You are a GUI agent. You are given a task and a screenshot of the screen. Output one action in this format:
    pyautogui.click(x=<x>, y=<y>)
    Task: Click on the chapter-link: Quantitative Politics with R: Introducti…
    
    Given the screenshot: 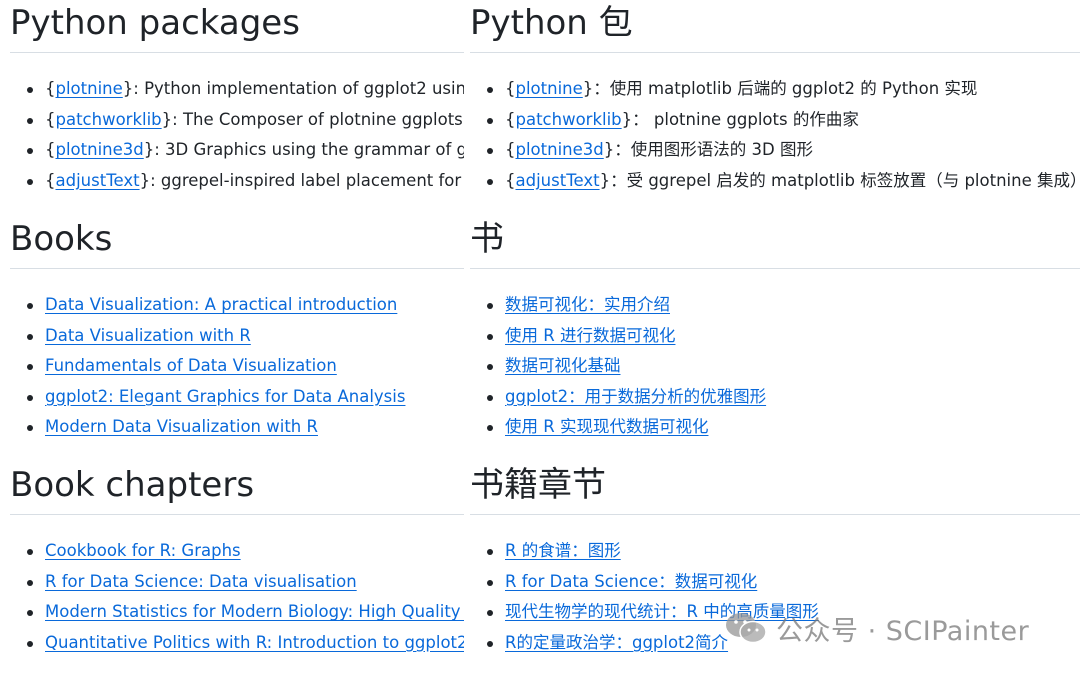 What is the action you would take?
    pyautogui.click(x=254, y=642)
    